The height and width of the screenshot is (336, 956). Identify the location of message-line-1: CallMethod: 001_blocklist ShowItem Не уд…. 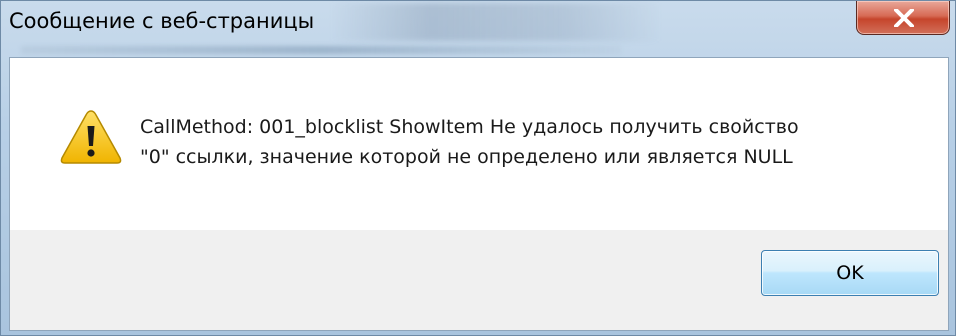
(469, 127).